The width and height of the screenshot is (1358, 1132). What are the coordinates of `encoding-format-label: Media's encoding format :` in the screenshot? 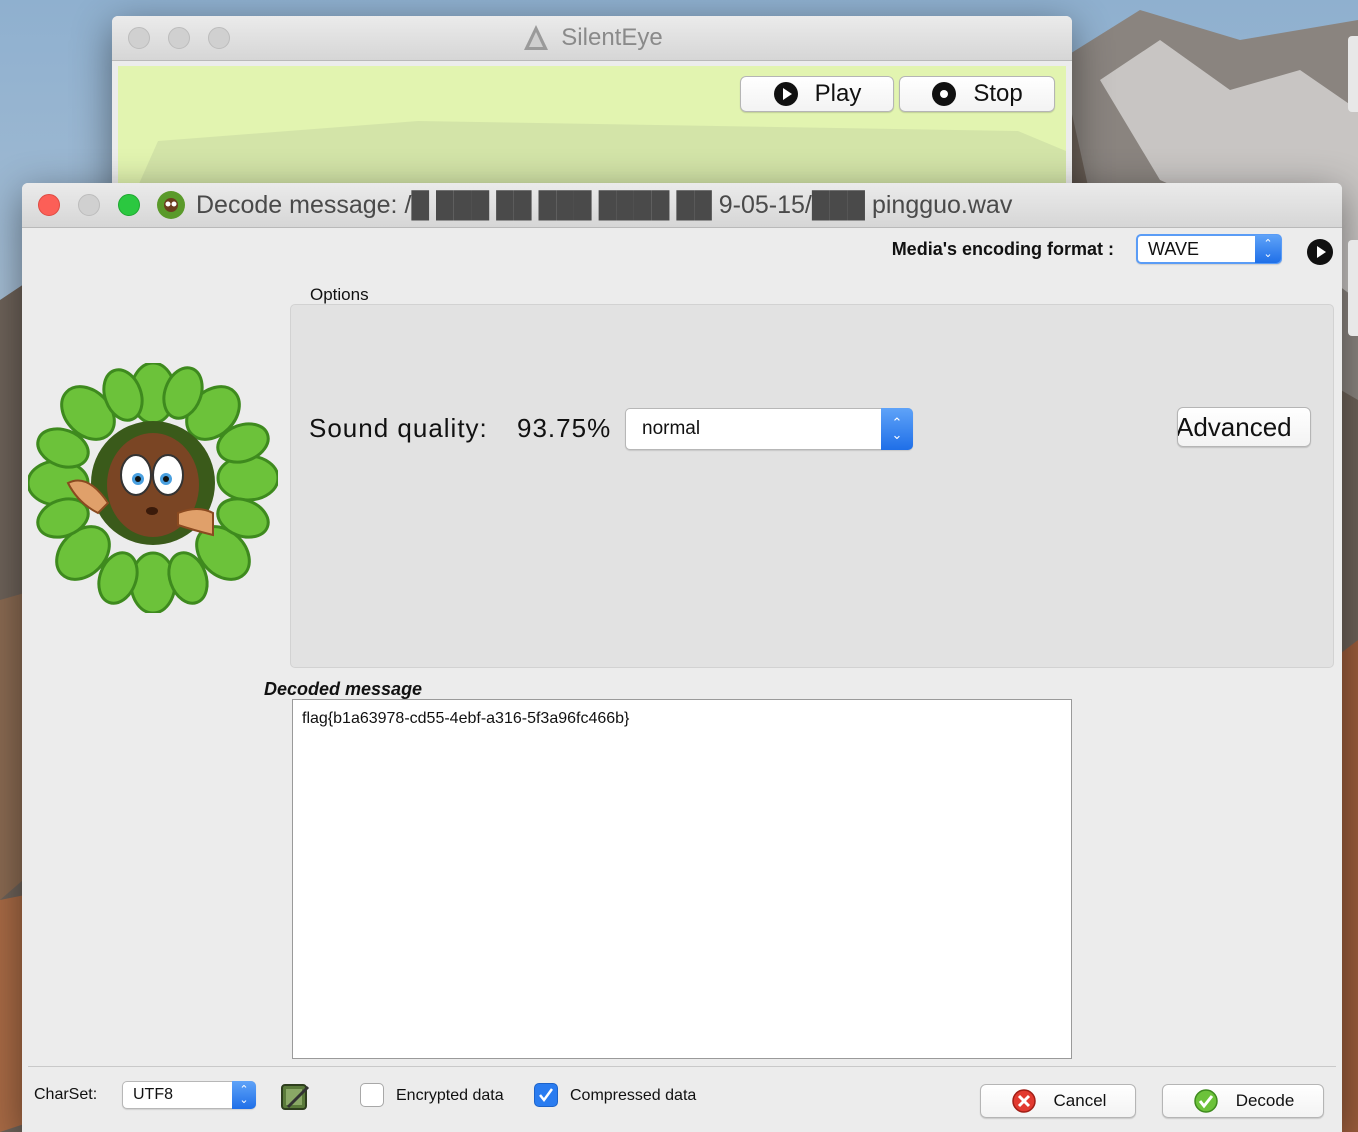 It's located at (1002, 249).